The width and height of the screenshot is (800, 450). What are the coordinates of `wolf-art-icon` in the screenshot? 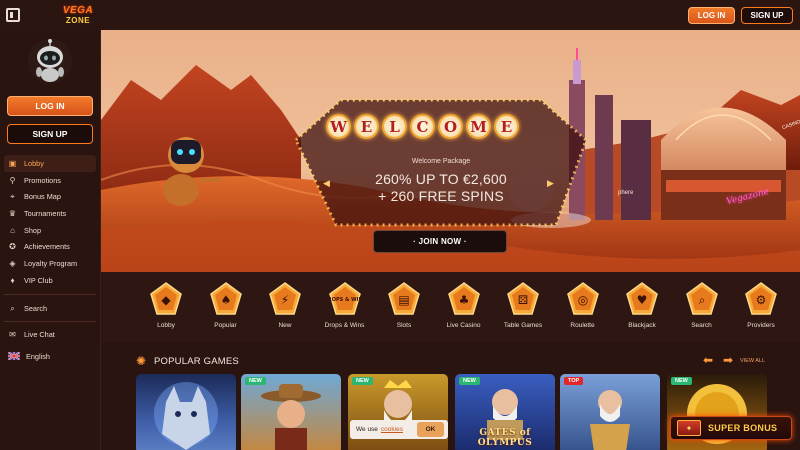 It's located at (186, 416).